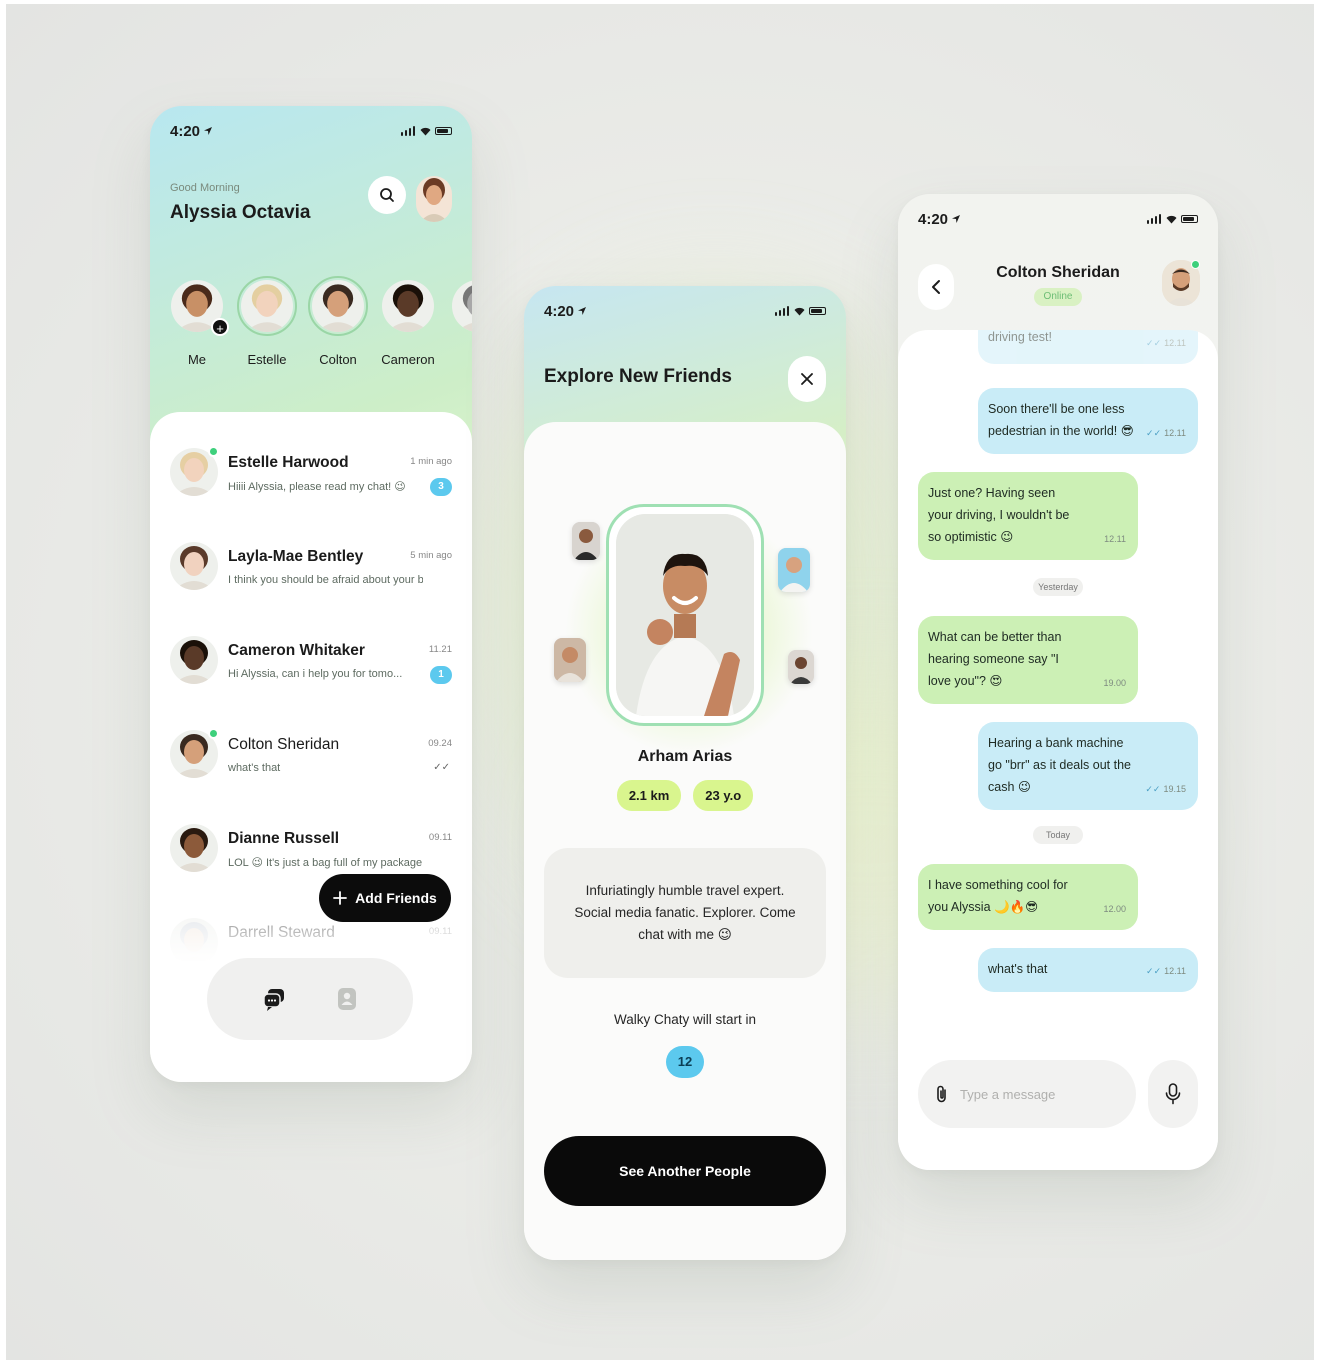  I want to click on bottom-tab-bar, so click(310, 999).